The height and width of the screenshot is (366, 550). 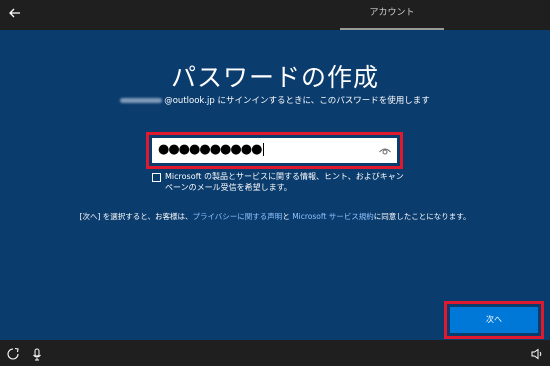 What do you see at coordinates (237, 216) in the screenshot?
I see `privacy-statement-link: プライバシーに関する声明` at bounding box center [237, 216].